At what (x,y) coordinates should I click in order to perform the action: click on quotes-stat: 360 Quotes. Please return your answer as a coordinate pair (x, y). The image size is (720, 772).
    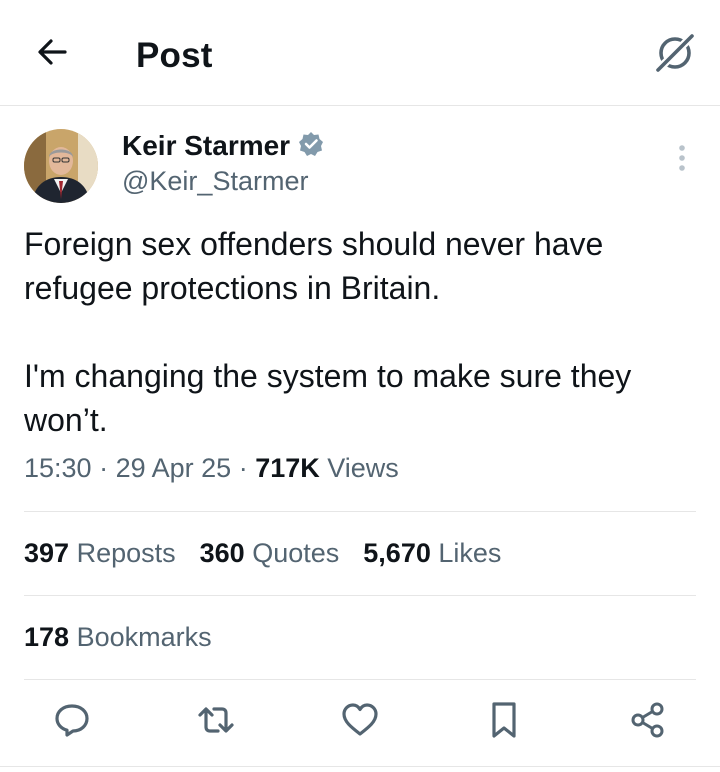
    Looking at the image, I should click on (270, 553).